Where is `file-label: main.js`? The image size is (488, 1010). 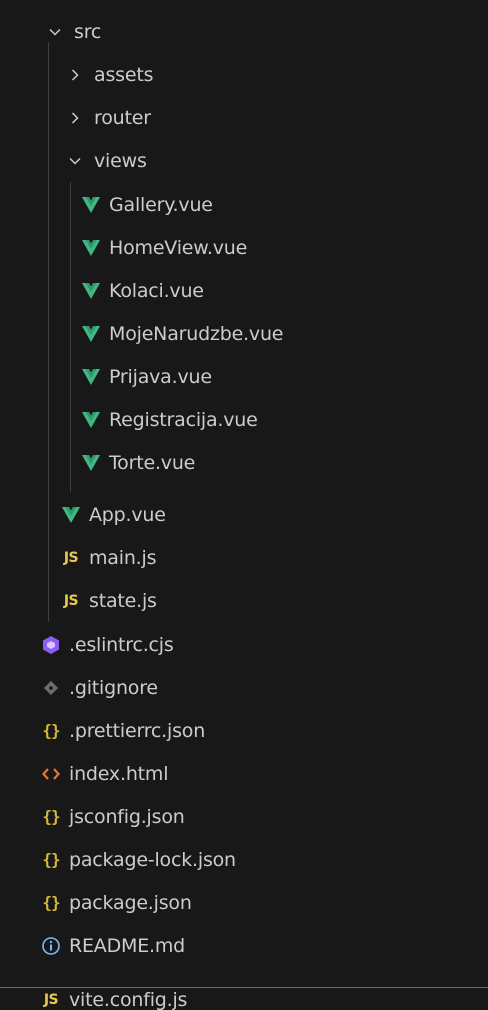 file-label: main.js is located at coordinates (123, 557).